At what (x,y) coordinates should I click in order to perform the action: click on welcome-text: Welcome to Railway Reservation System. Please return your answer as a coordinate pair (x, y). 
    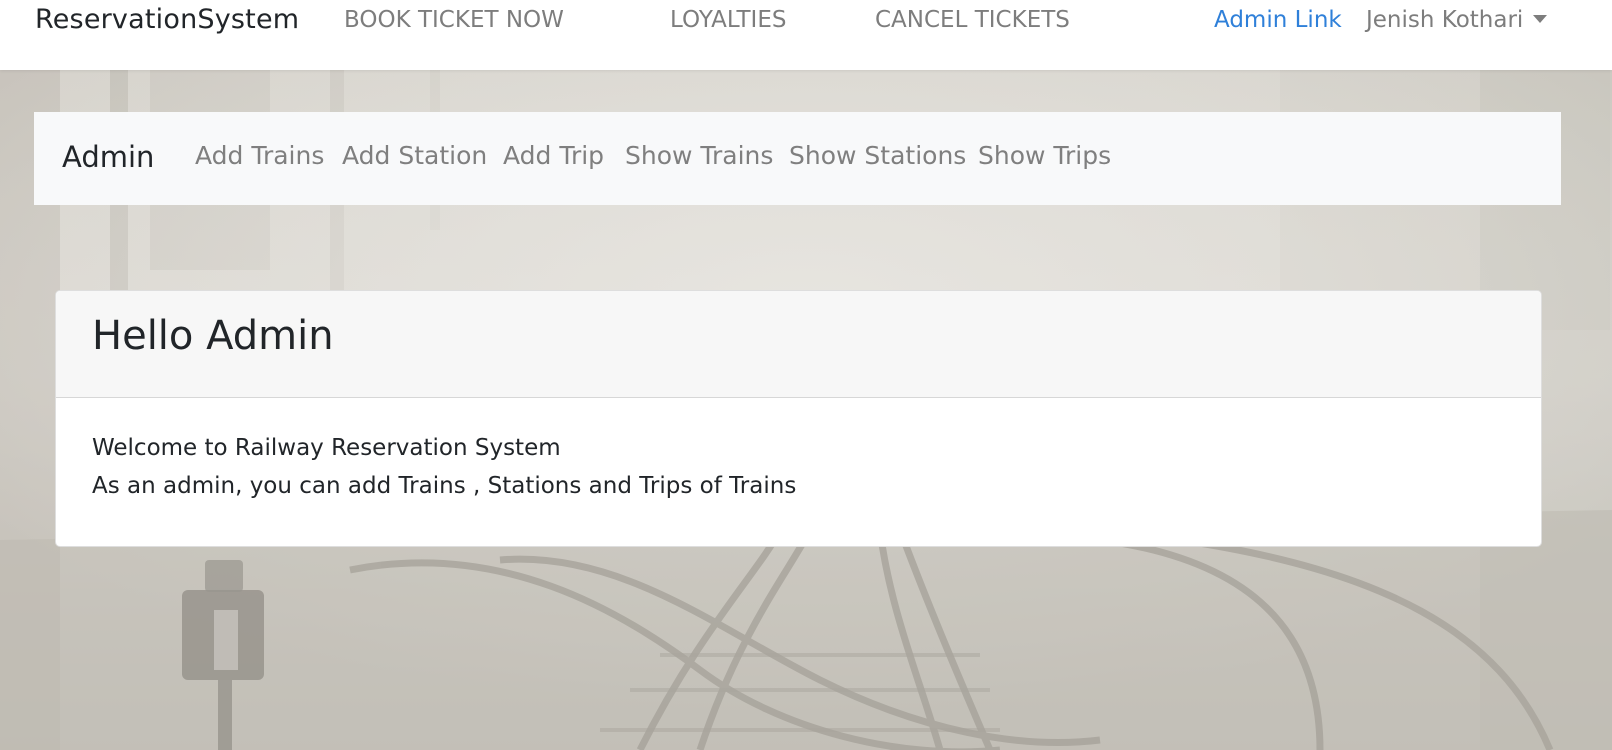
    Looking at the image, I should click on (326, 448).